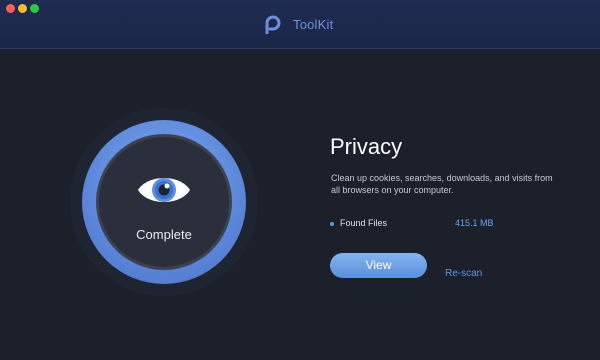  Describe the element at coordinates (415, 225) in the screenshot. I see `found-files-row: Found Files 415.1 MB` at that location.